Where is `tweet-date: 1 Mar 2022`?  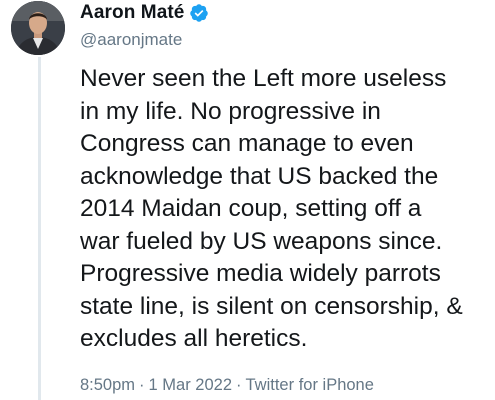
tweet-date: 1 Mar 2022 is located at coordinates (190, 385).